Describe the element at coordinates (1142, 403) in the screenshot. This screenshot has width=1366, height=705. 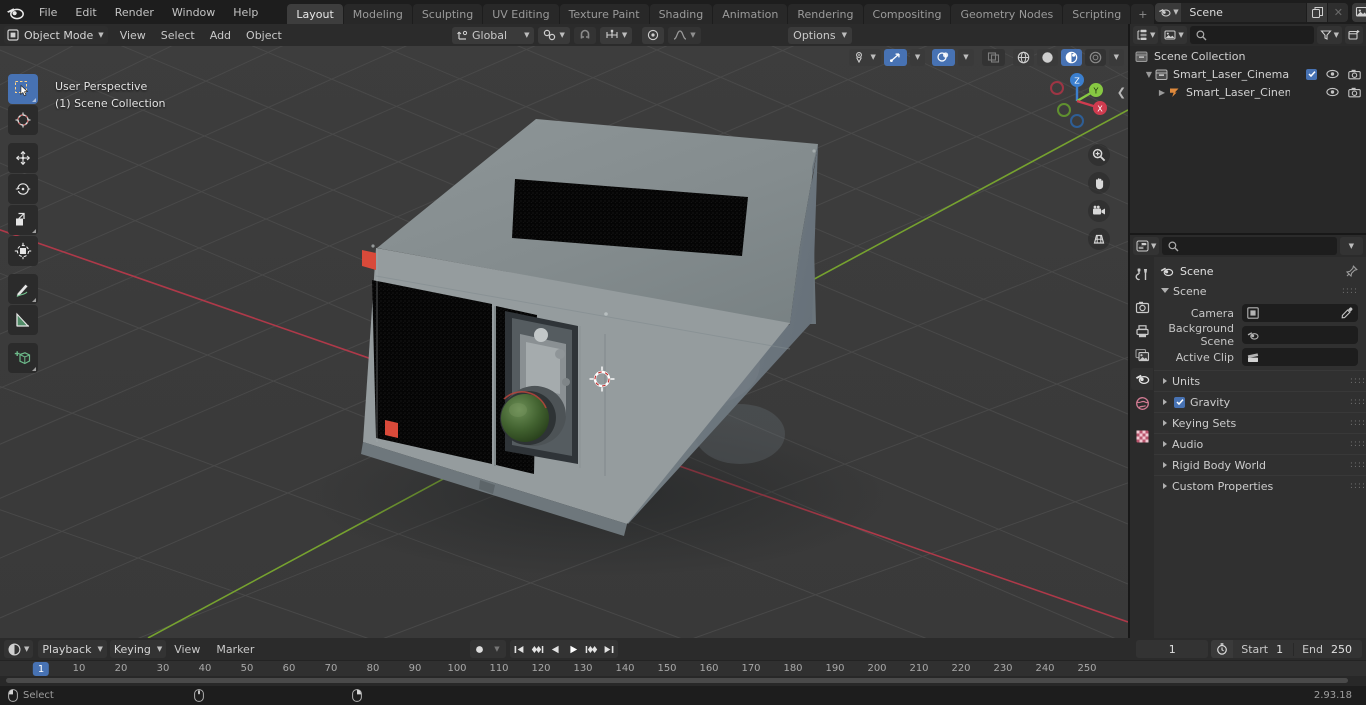
I see `properties-tab-world` at that location.